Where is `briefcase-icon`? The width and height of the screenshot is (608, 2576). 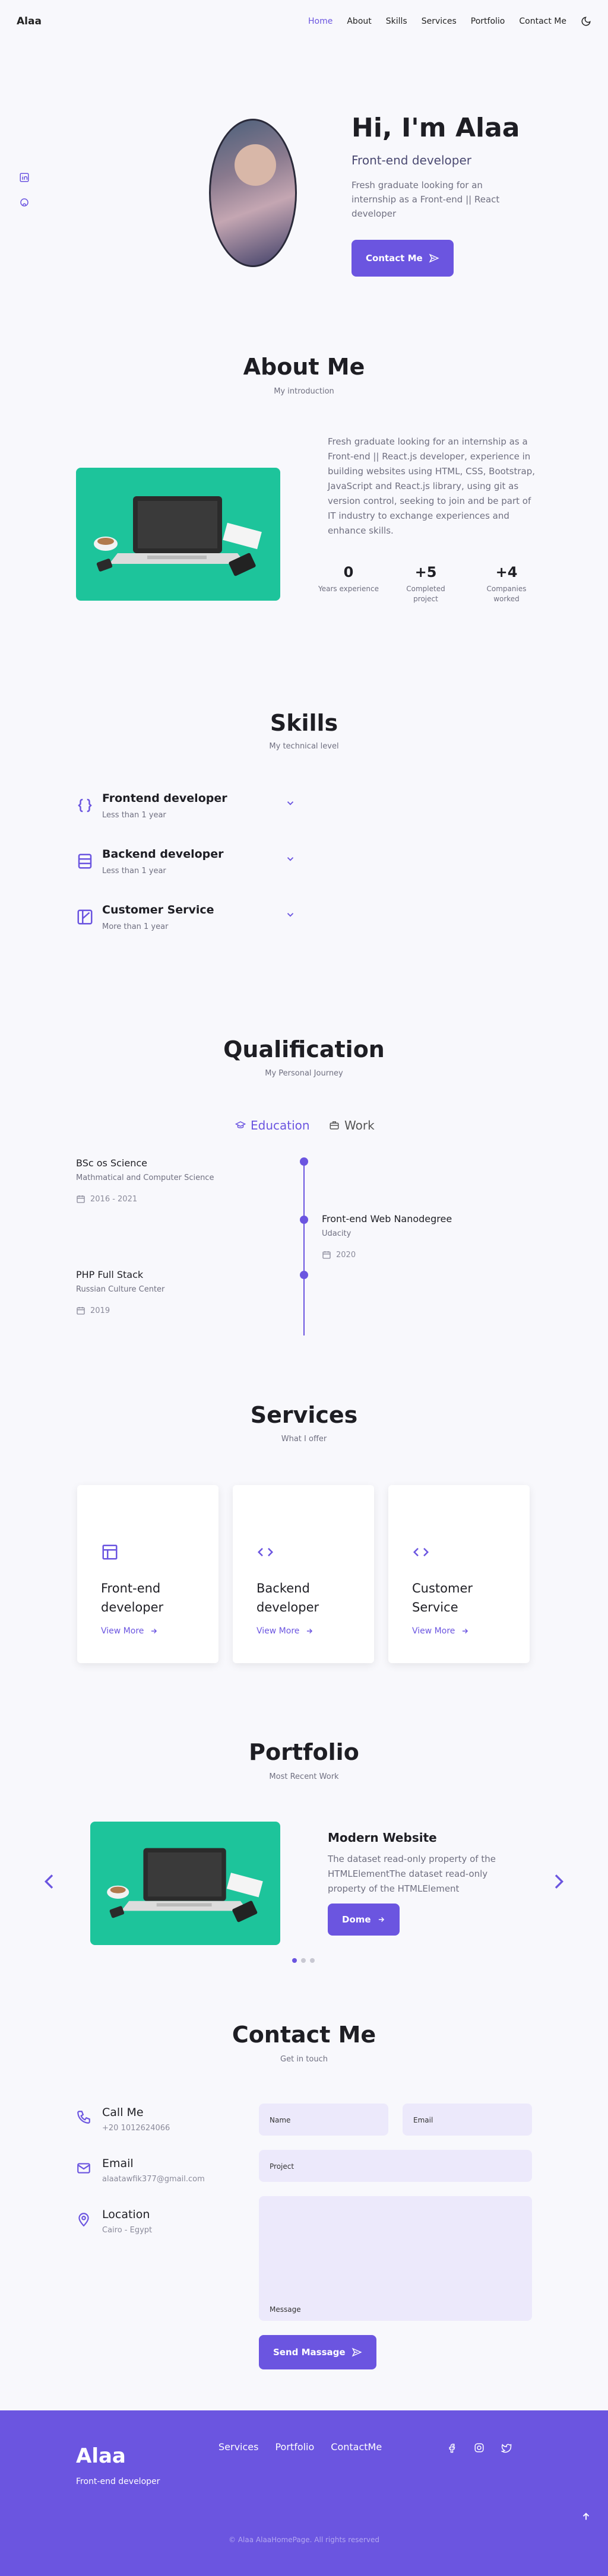 briefcase-icon is located at coordinates (334, 1125).